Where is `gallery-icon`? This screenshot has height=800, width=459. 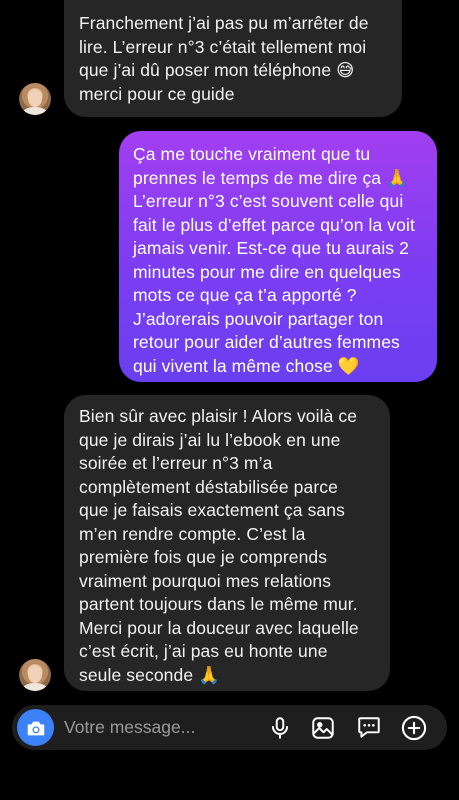 gallery-icon is located at coordinates (323, 728).